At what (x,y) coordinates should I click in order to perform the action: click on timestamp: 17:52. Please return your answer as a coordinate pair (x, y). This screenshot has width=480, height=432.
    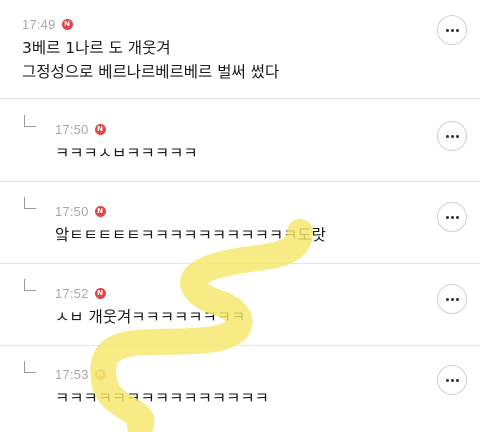
    Looking at the image, I should click on (72, 293).